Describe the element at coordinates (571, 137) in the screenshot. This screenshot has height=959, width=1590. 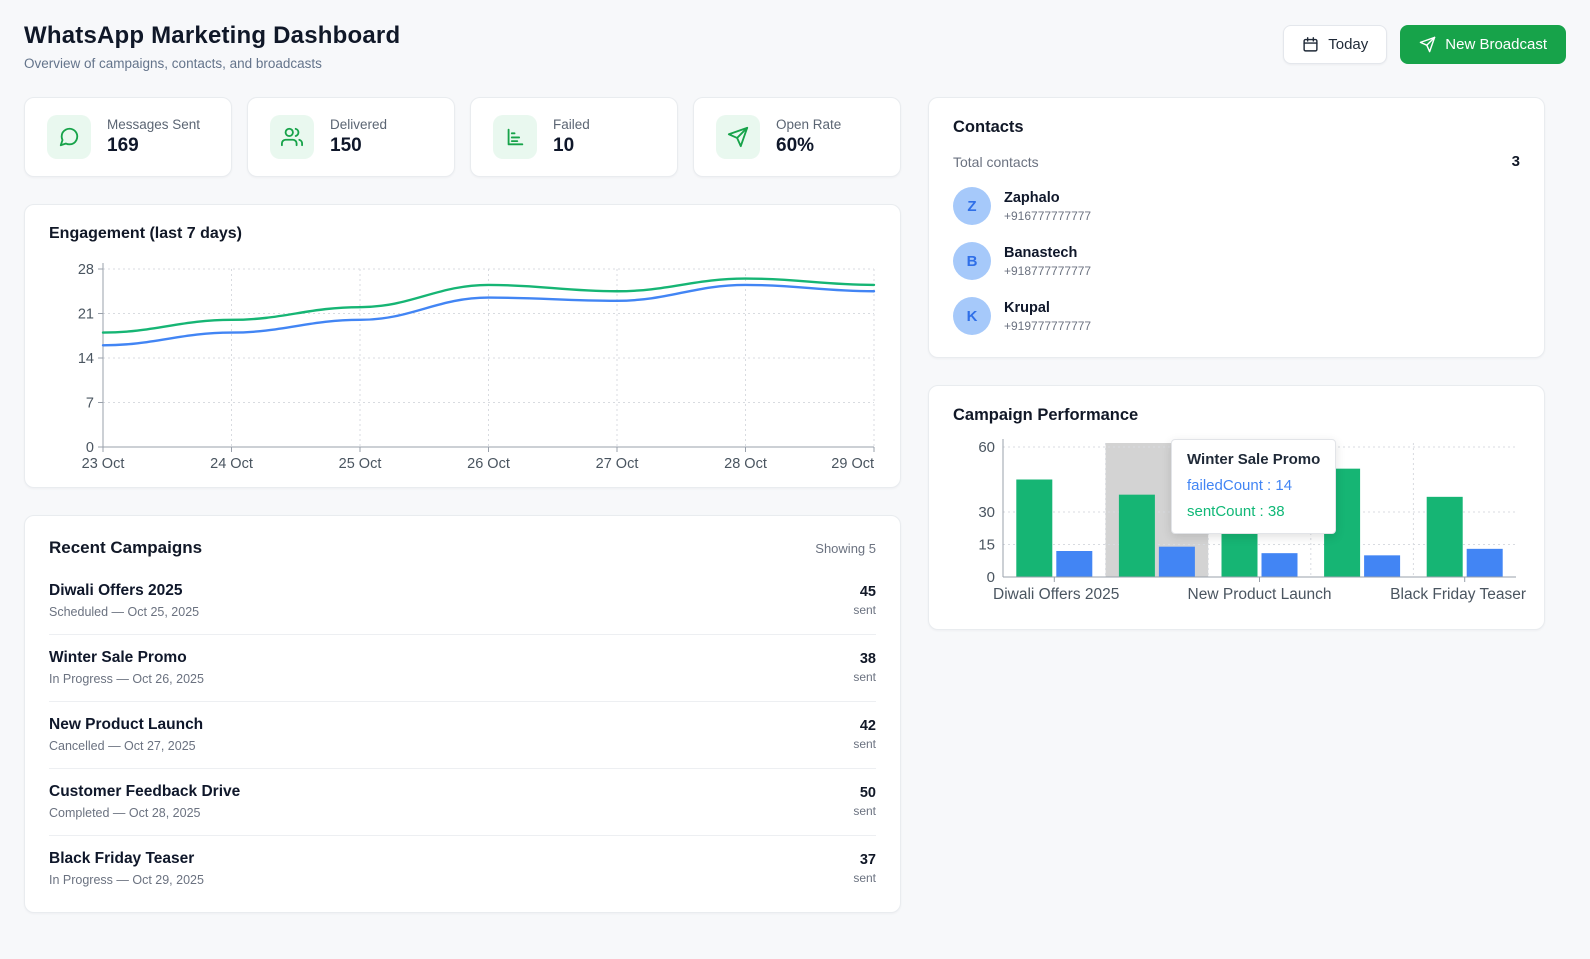
I see `stat-text: Failed 10` at that location.